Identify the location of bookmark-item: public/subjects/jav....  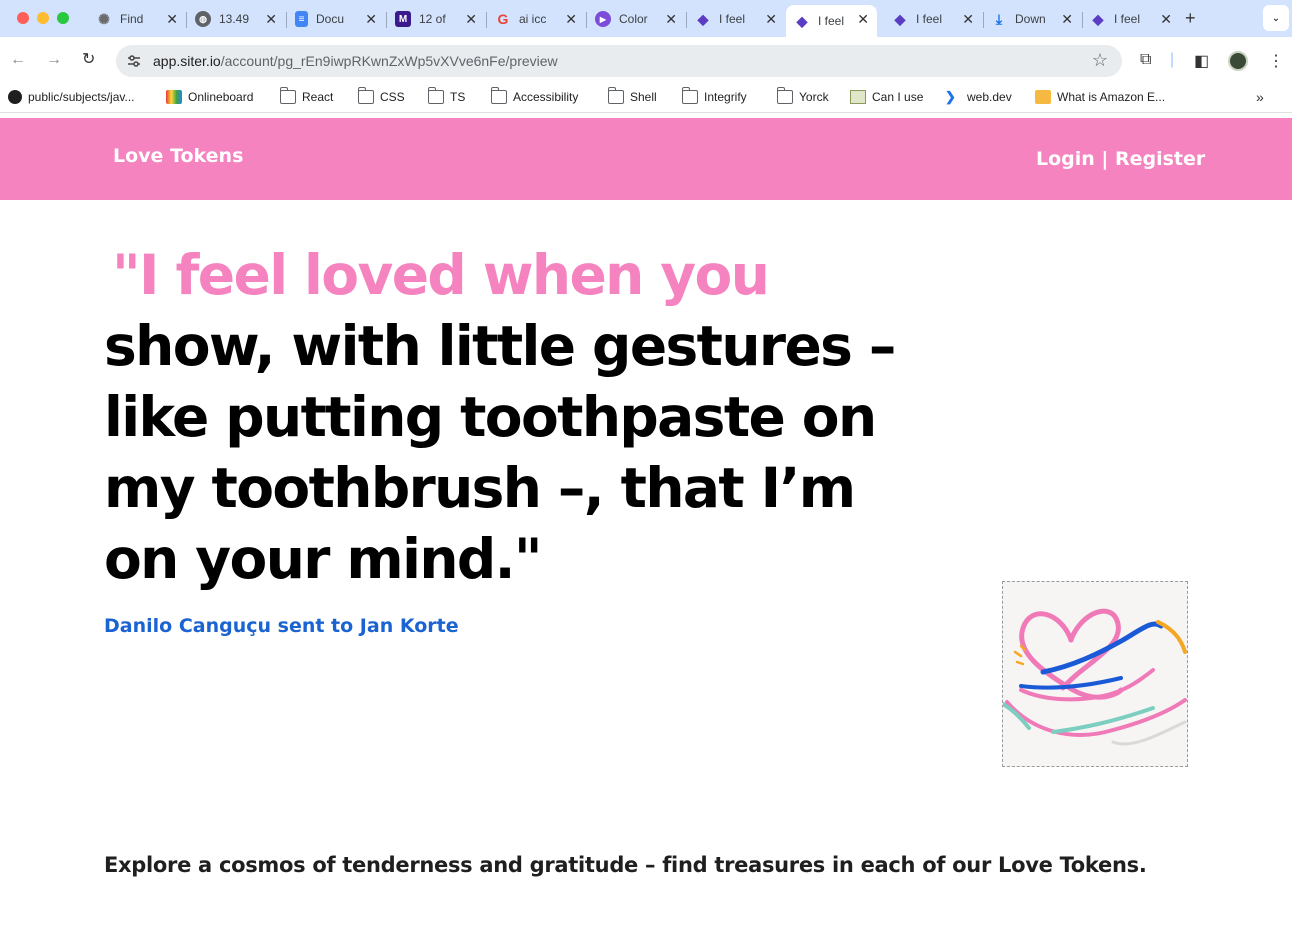
(71, 97).